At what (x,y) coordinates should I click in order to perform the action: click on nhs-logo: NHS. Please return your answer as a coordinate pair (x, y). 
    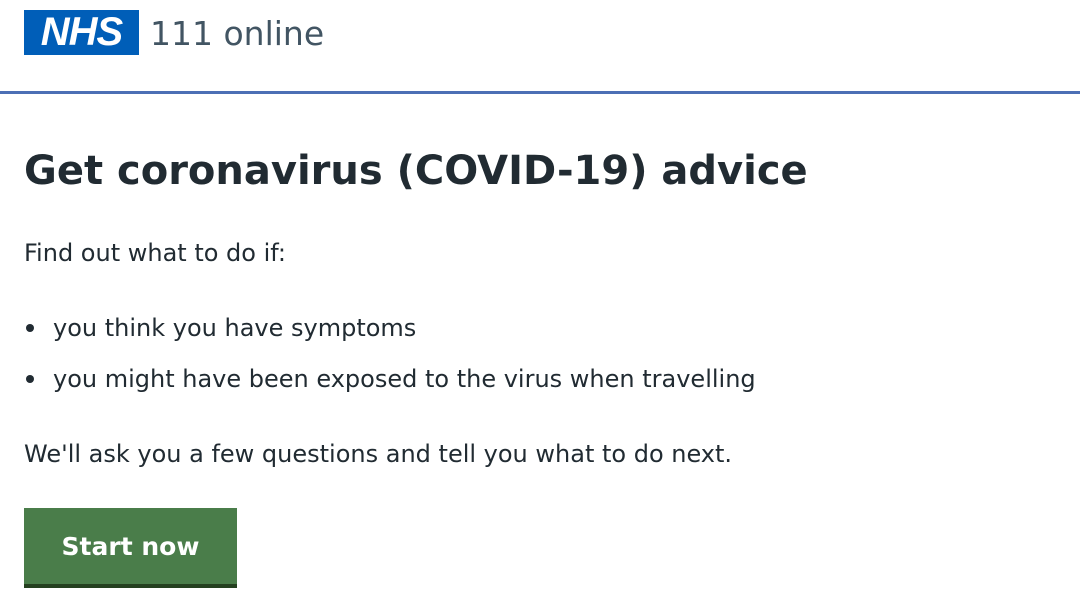
    Looking at the image, I should click on (81, 32).